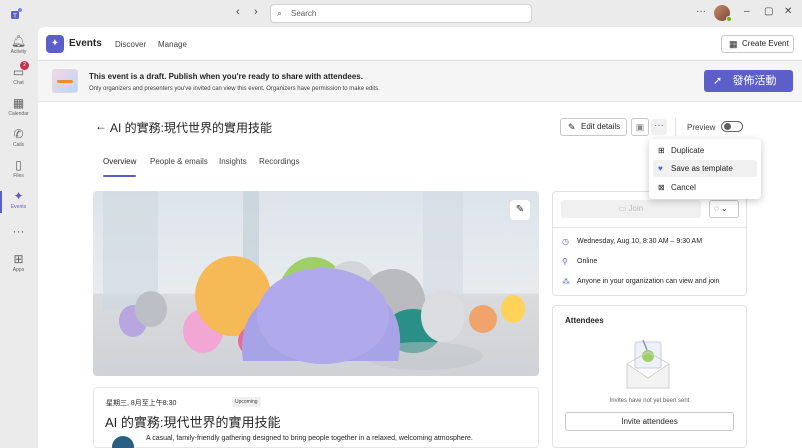 The image size is (802, 448). What do you see at coordinates (238, 12) in the screenshot?
I see `back-nav-icon: ‹` at bounding box center [238, 12].